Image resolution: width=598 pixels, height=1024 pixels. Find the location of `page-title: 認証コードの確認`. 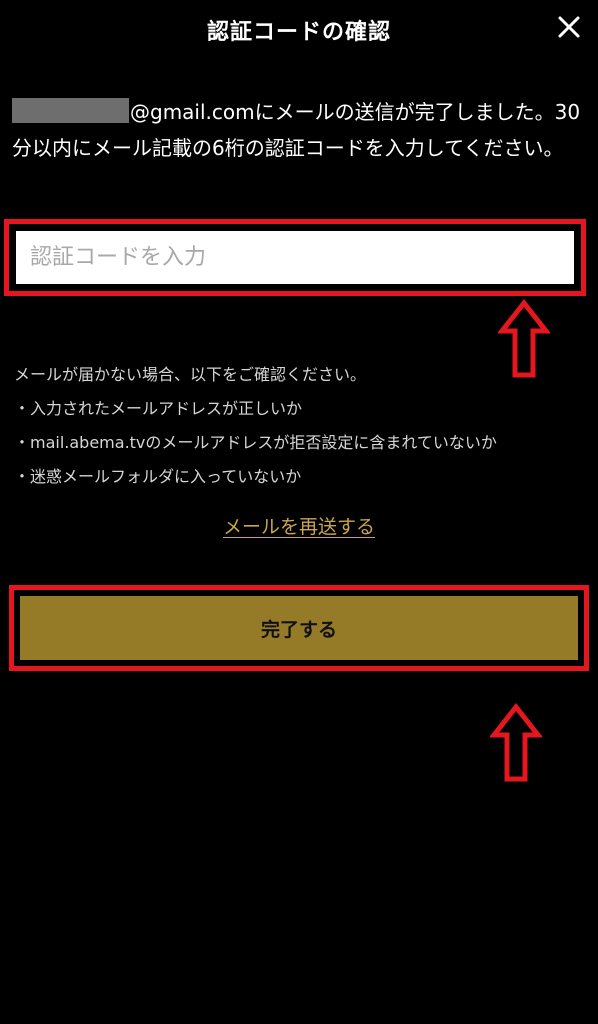

page-title: 認証コードの確認 is located at coordinates (298, 32).